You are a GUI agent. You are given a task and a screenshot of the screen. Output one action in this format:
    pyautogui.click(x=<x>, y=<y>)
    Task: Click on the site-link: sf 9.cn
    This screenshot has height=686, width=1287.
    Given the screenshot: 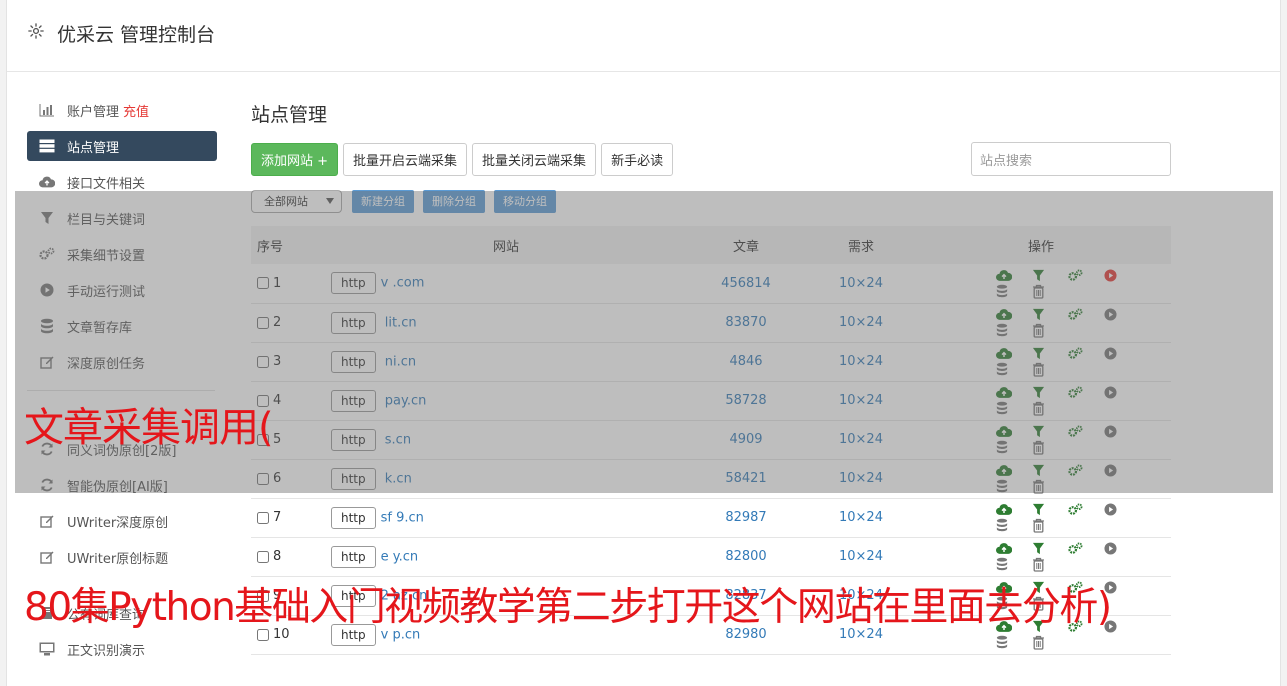 What is the action you would take?
    pyautogui.click(x=402, y=517)
    